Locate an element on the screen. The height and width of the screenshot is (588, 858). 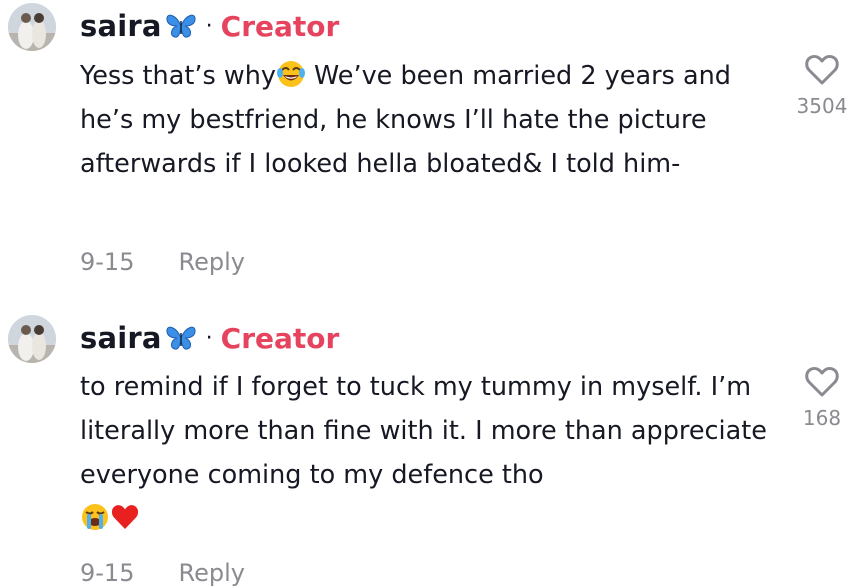
like-container: 3504 is located at coordinates (819, 86).